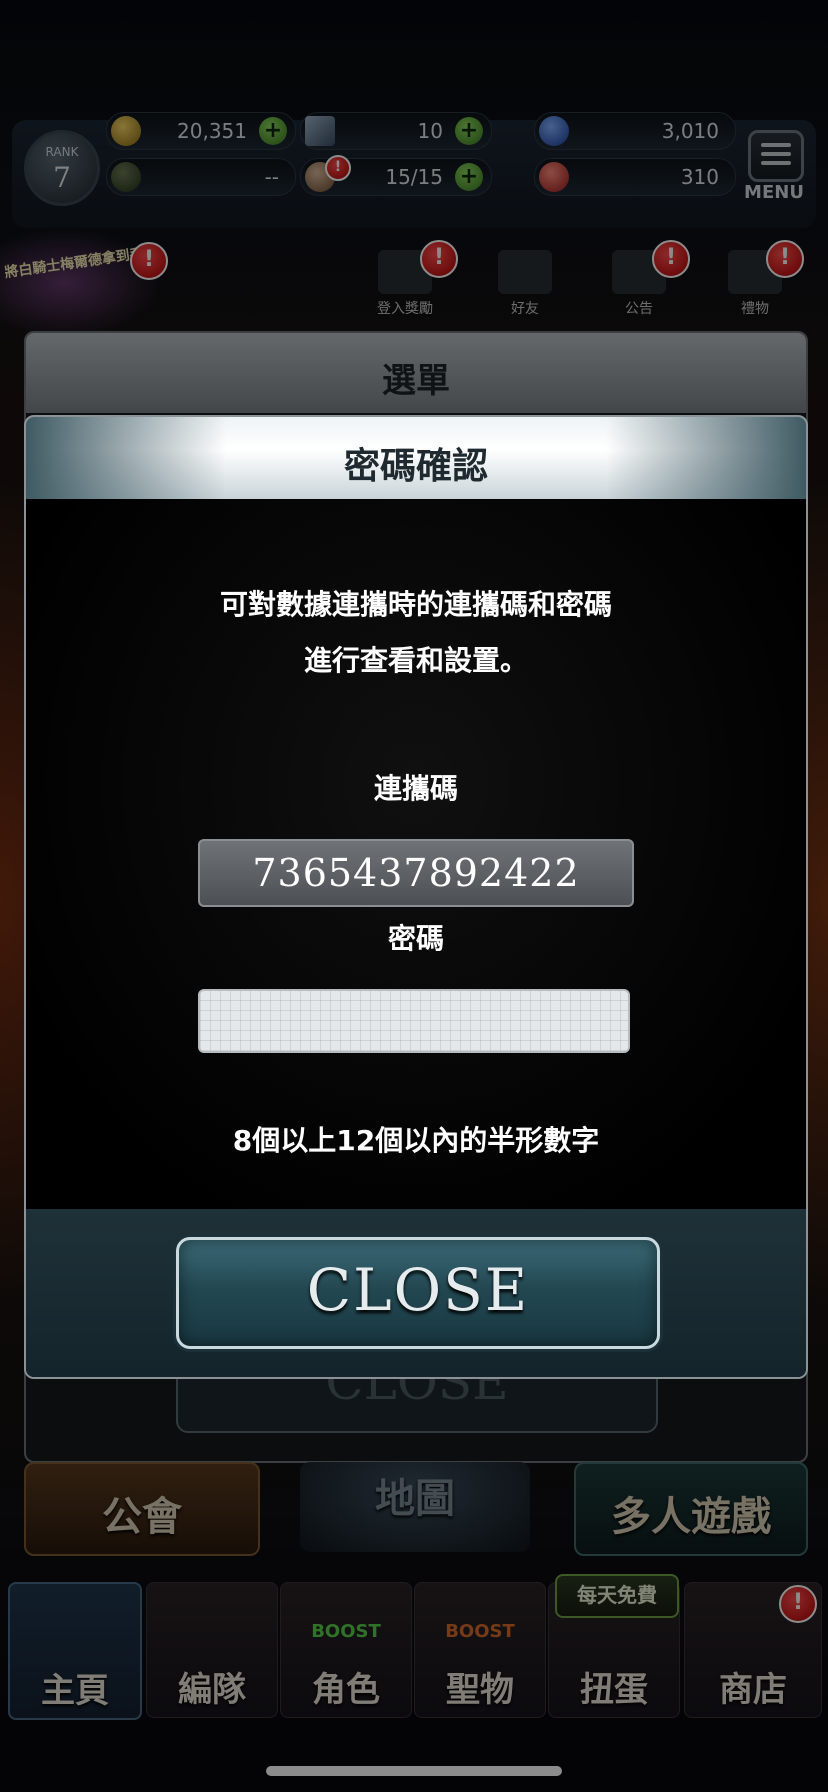 This screenshot has width=828, height=1792. I want to click on dialog-description: 可對數據連攜時的連攜碼和密碼 進行查看和設置。, so click(416, 633).